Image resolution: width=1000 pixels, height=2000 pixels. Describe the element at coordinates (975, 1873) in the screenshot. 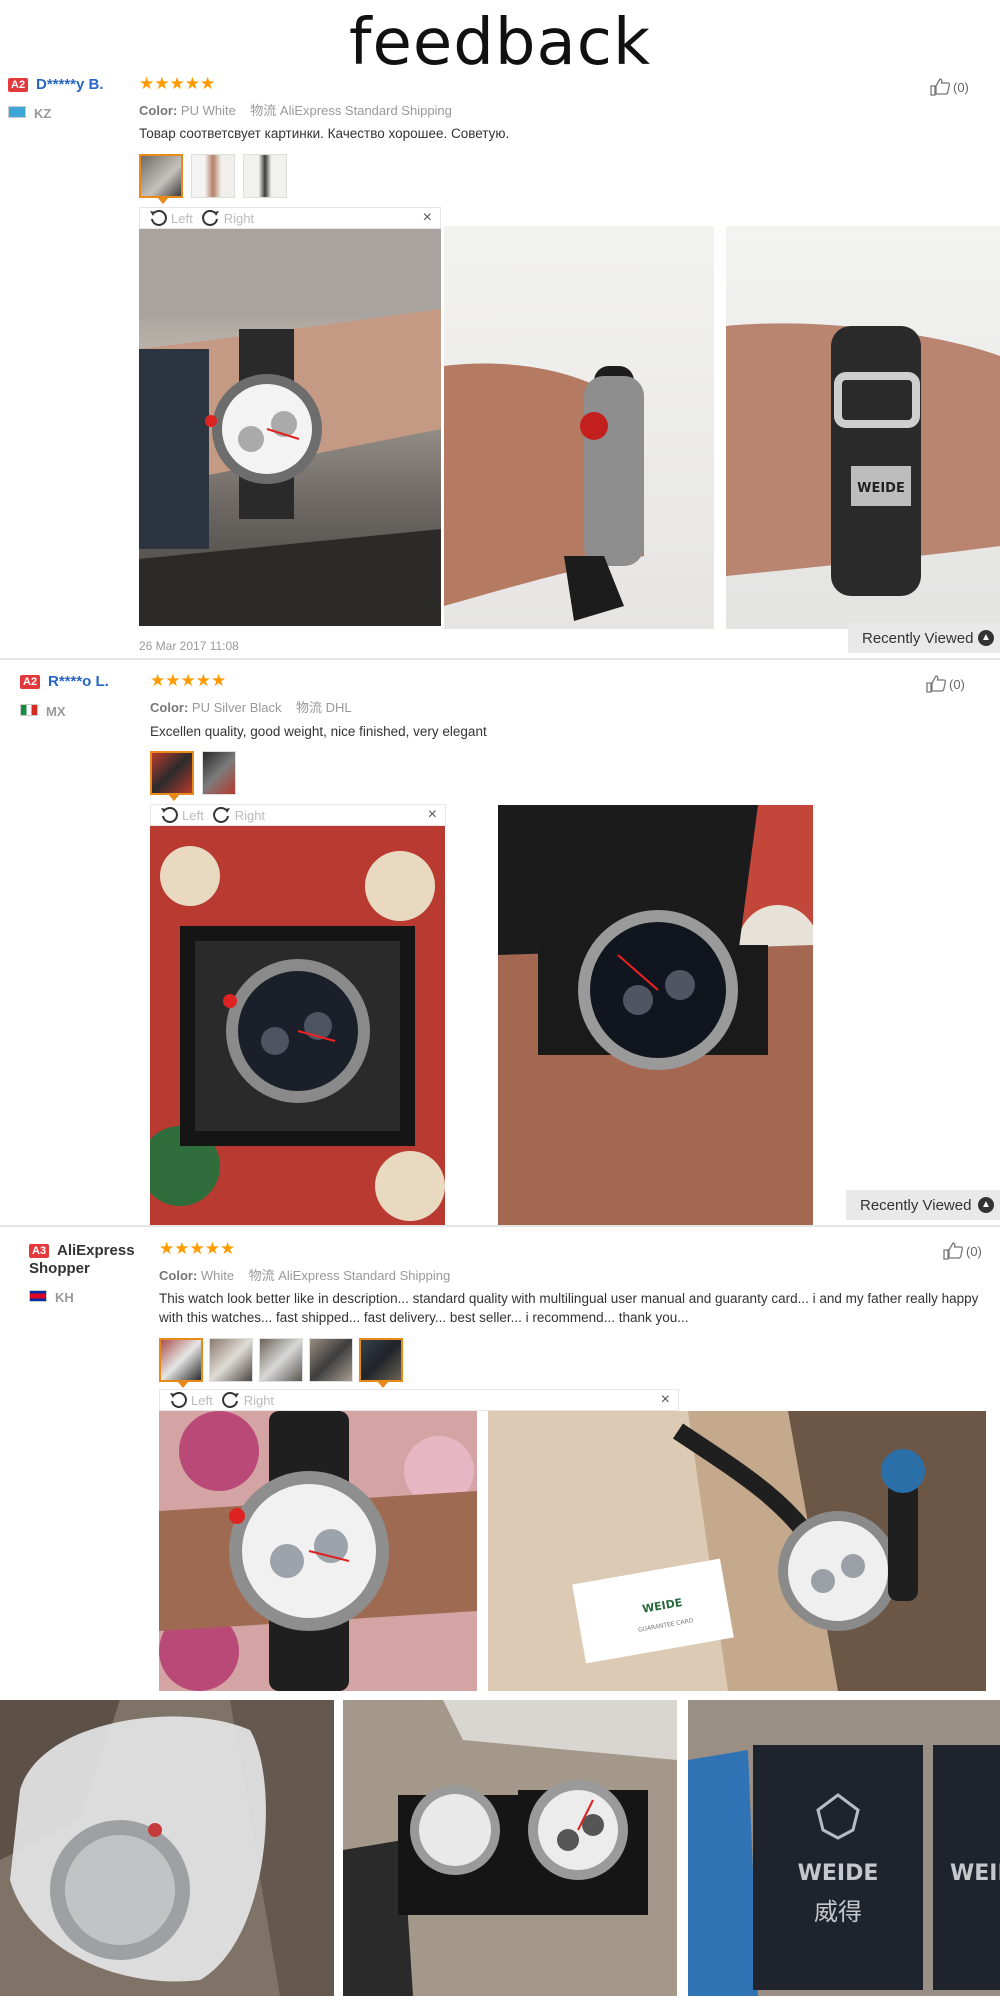

I see `box-brand-text-2: WEIDE` at that location.